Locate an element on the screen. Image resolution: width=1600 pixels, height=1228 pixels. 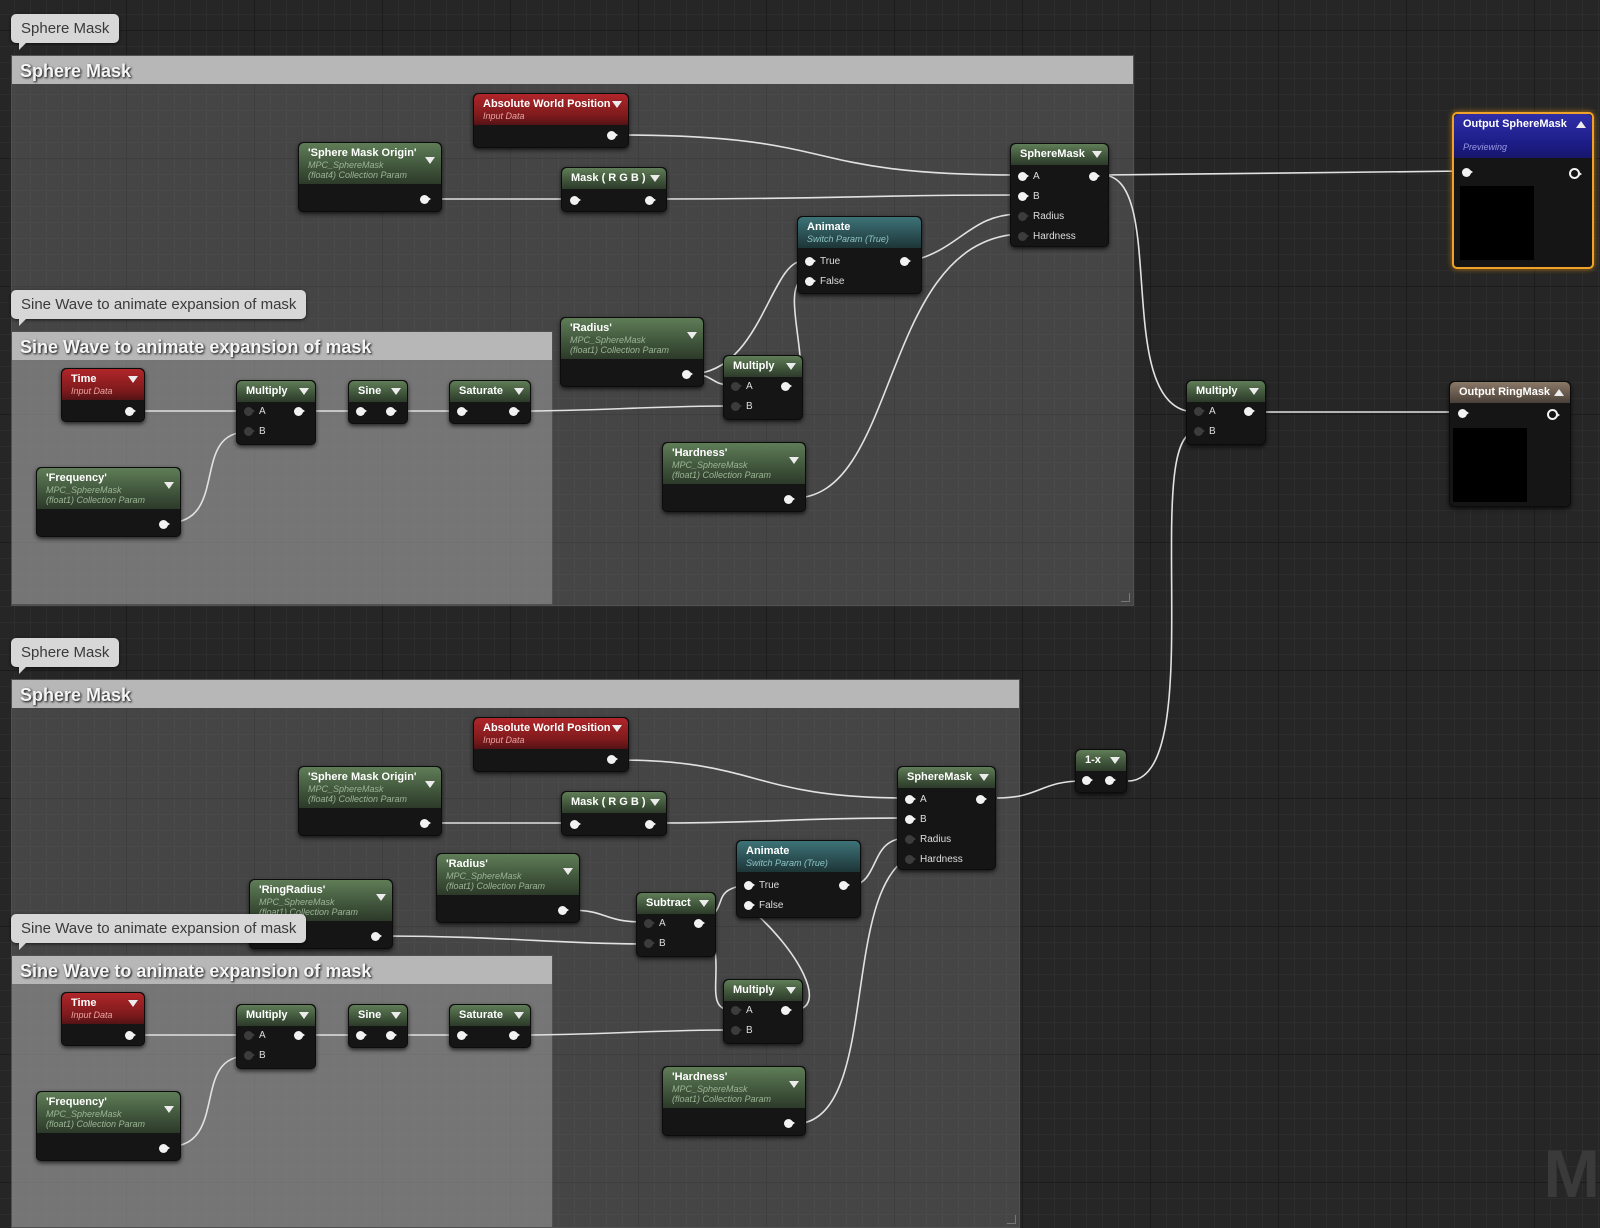
output-ringmask-node: Output RingMask is located at coordinates (1510, 444).